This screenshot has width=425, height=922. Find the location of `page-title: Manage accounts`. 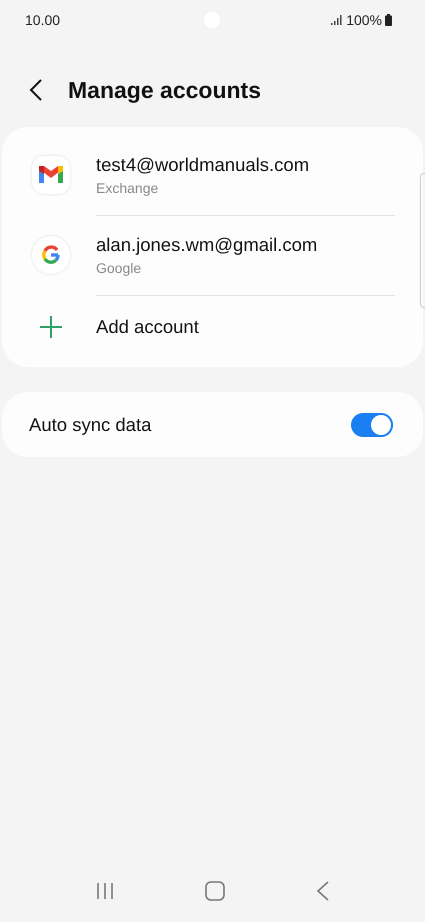

page-title: Manage accounts is located at coordinates (164, 90).